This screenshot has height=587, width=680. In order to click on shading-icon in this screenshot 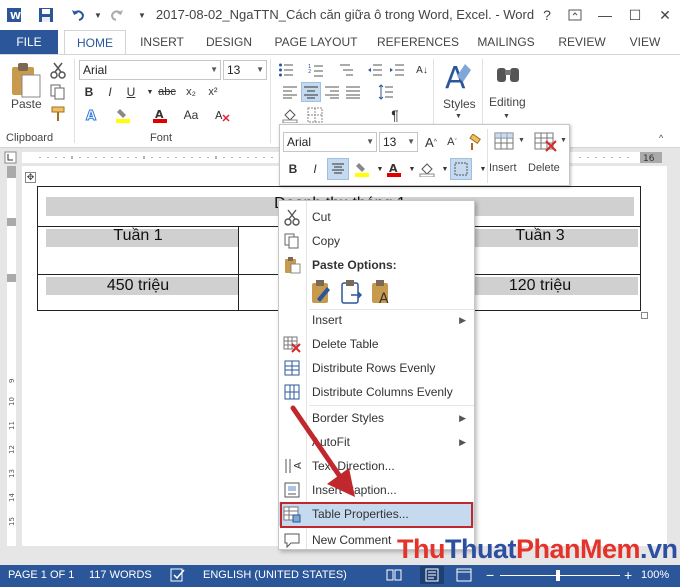, I will do `click(290, 115)`.